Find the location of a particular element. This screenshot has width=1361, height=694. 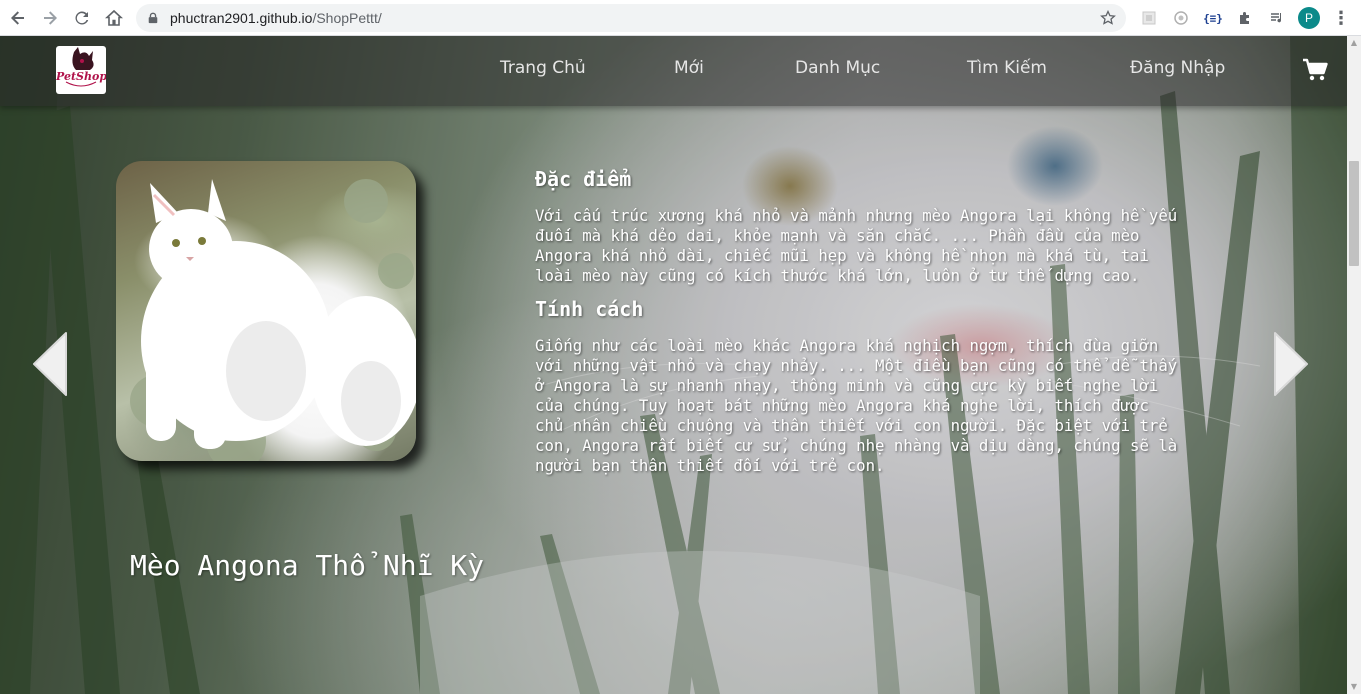

nav-login: Đăng Nhập is located at coordinates (1177, 68).